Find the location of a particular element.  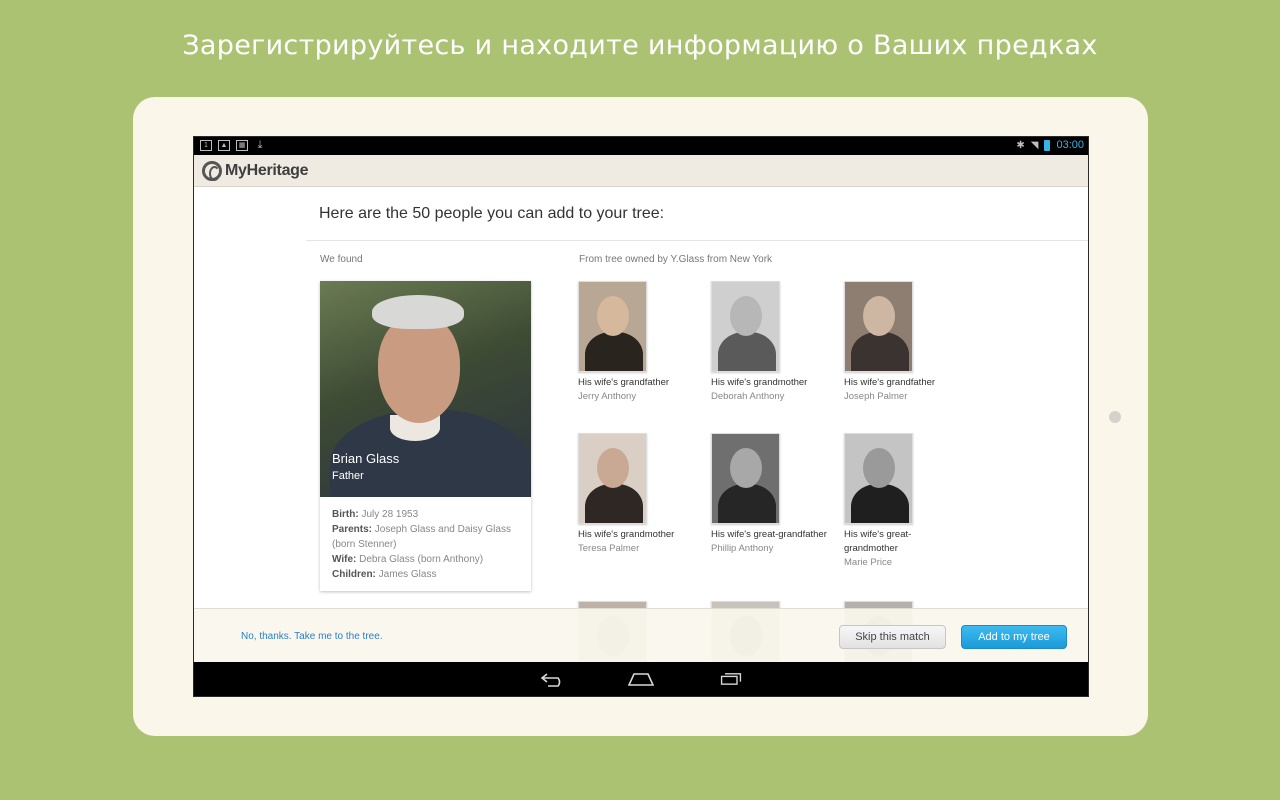

wife-label: Wife: is located at coordinates (344, 559).